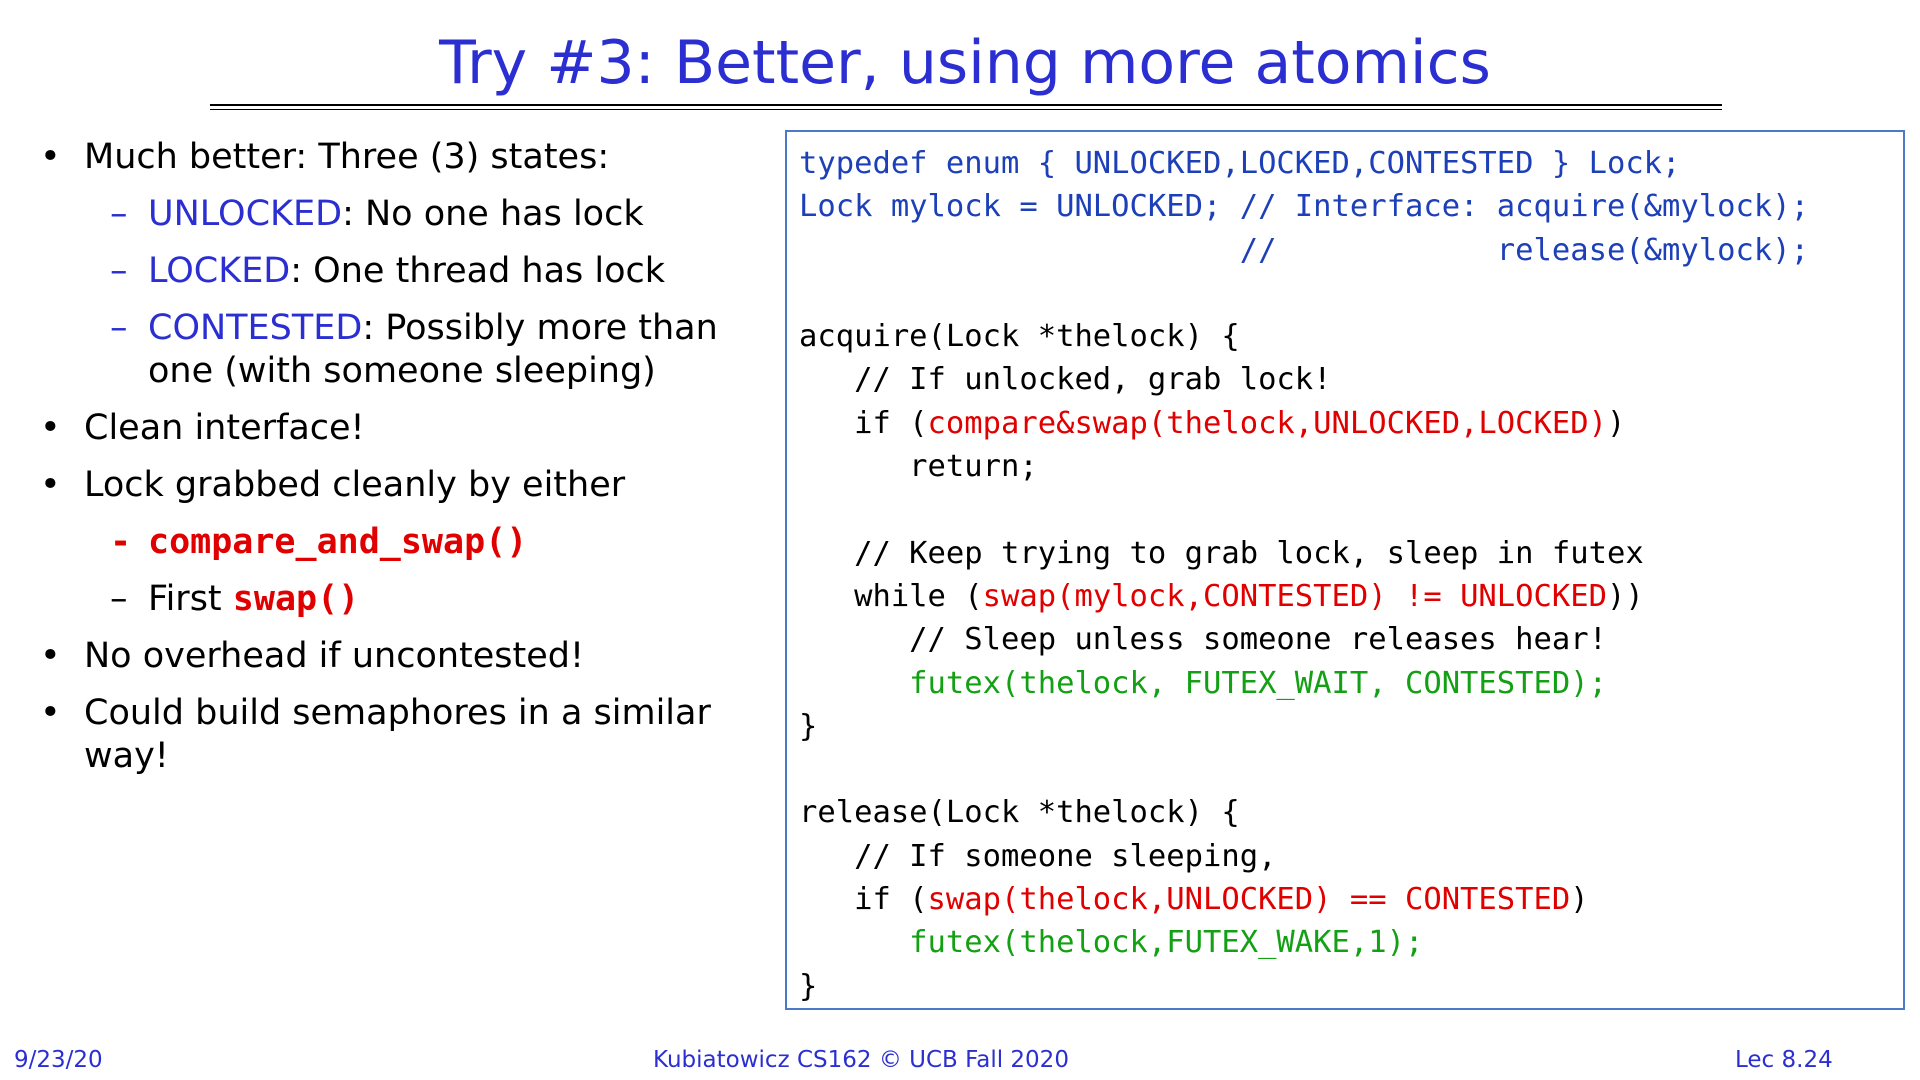  I want to click on code-line: return;, so click(918, 467).